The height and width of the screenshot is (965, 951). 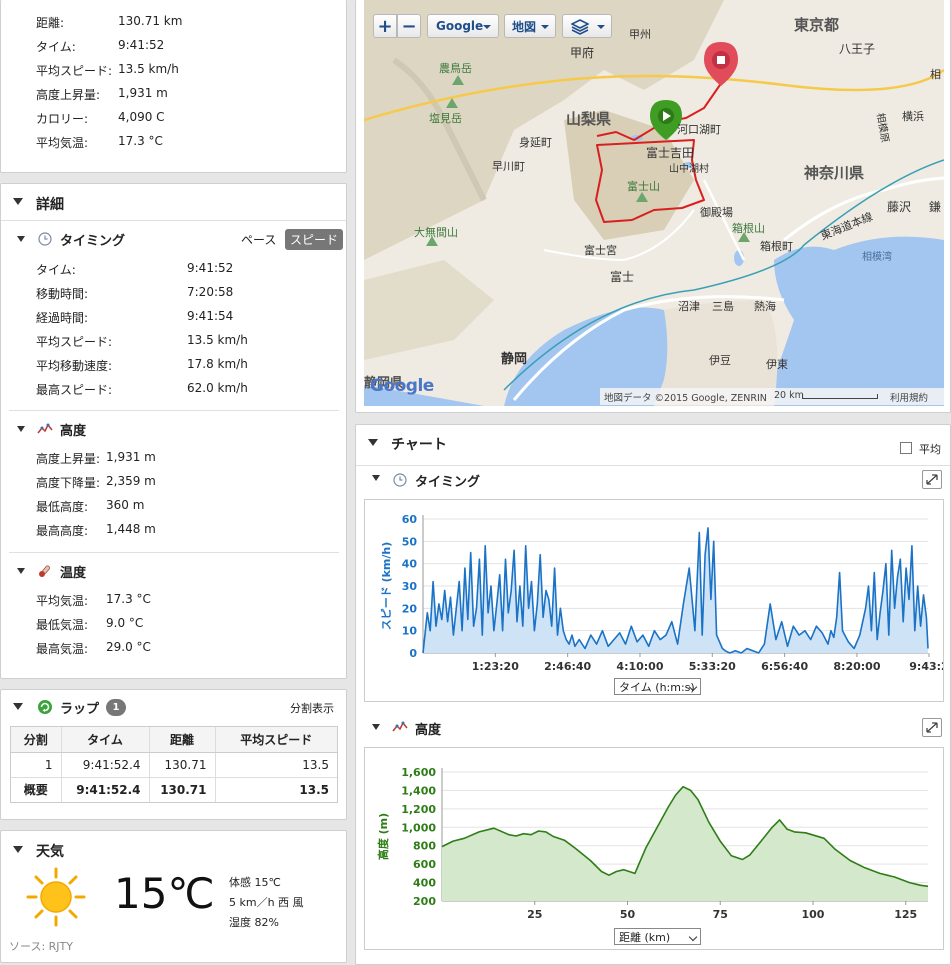 What do you see at coordinates (448, 482) in the screenshot?
I see `timing-chart-title: タイミング` at bounding box center [448, 482].